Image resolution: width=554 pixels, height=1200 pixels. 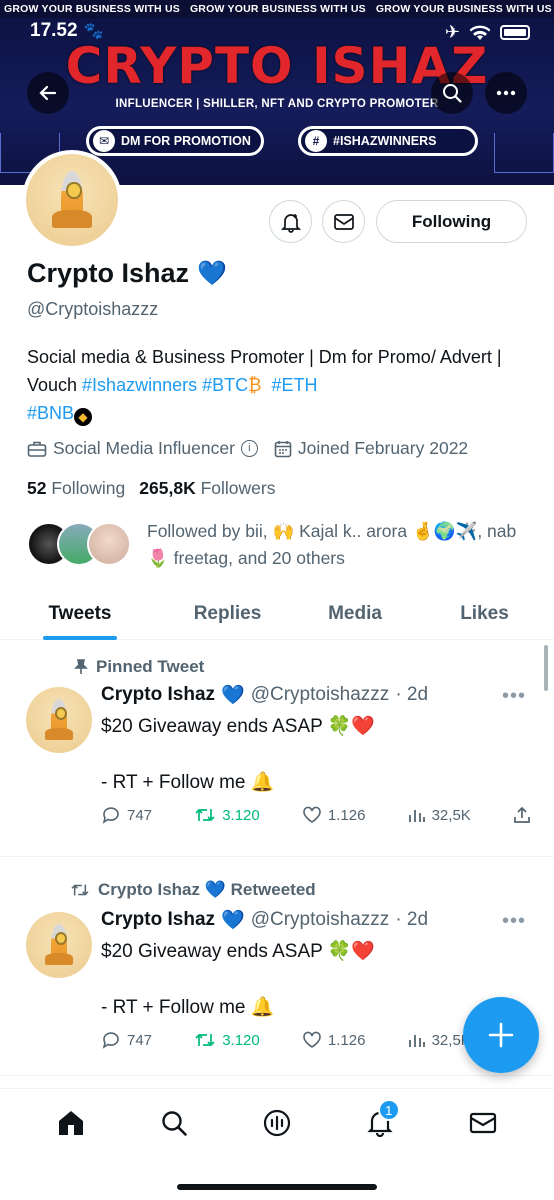 I want to click on briefcase-icon, so click(x=37, y=449).